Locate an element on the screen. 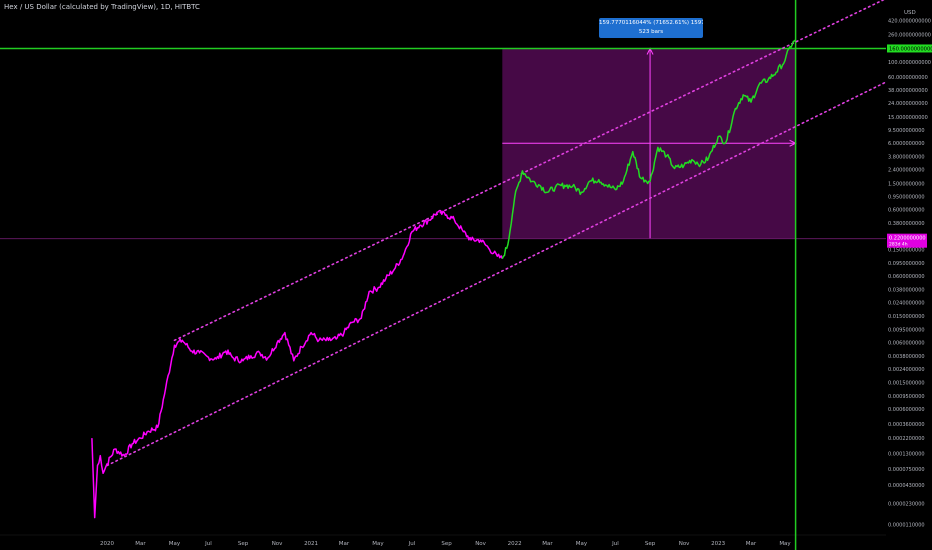 This screenshot has height=550, width=932. price-tick-label: 0.0002200000 is located at coordinates (906, 439).